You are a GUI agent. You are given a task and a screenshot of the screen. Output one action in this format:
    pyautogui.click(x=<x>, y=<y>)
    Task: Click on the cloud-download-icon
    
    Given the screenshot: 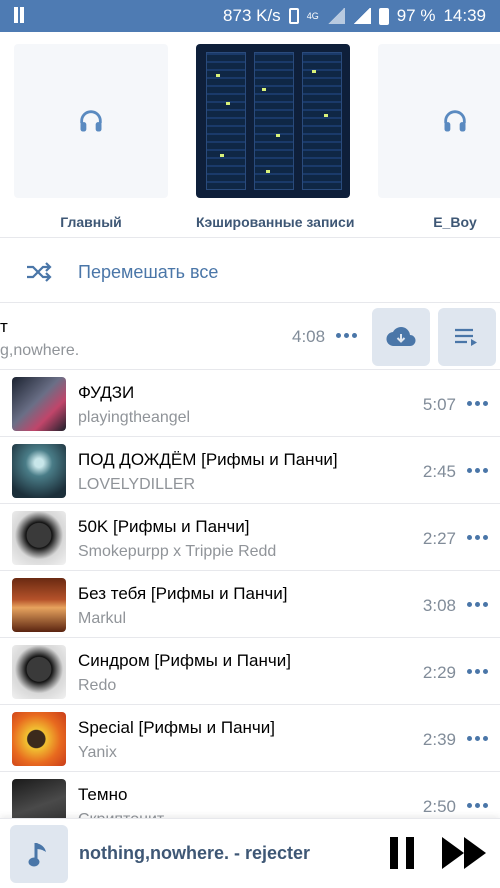 What is the action you would take?
    pyautogui.click(x=401, y=337)
    